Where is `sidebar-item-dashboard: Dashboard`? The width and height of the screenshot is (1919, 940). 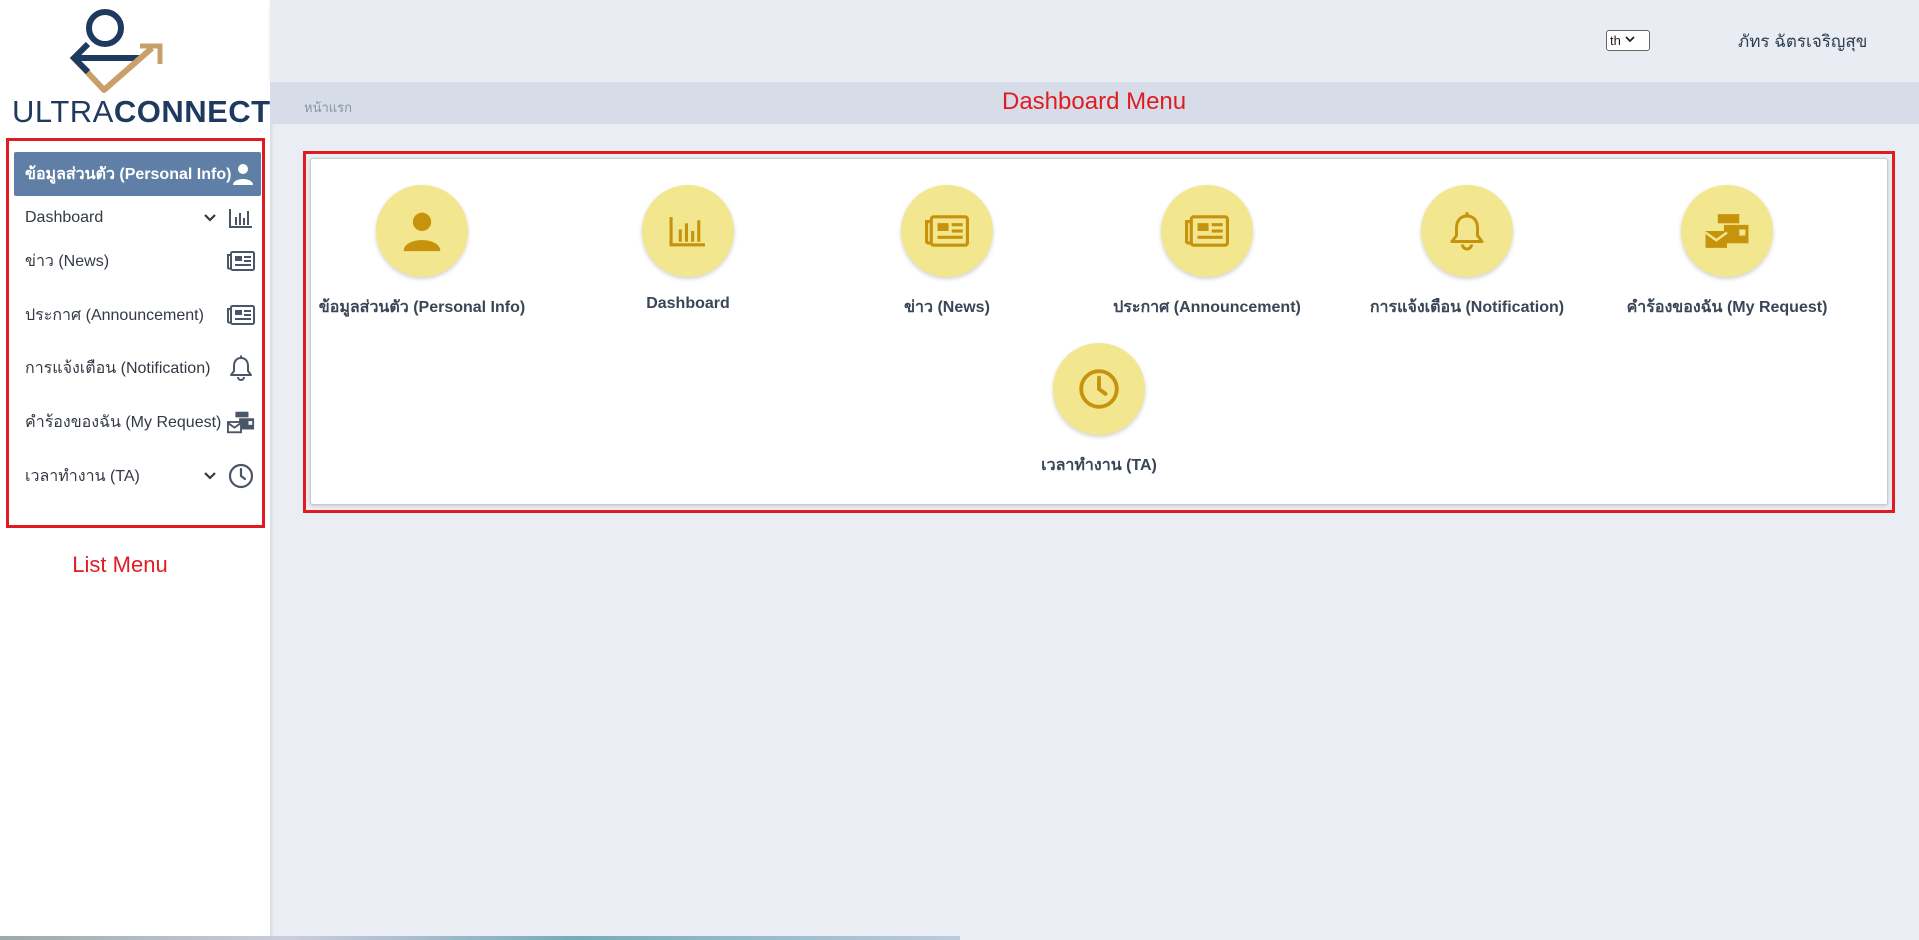
sidebar-item-dashboard: Dashboard is located at coordinates (137, 218).